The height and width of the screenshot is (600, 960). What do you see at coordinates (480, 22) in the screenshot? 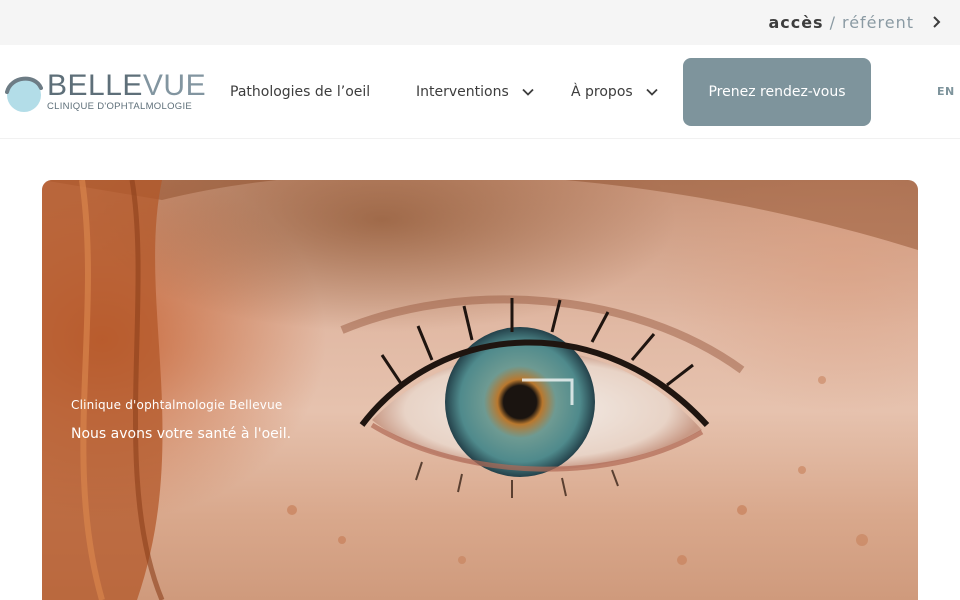
I see `top-utility-bar: accès / référent` at bounding box center [480, 22].